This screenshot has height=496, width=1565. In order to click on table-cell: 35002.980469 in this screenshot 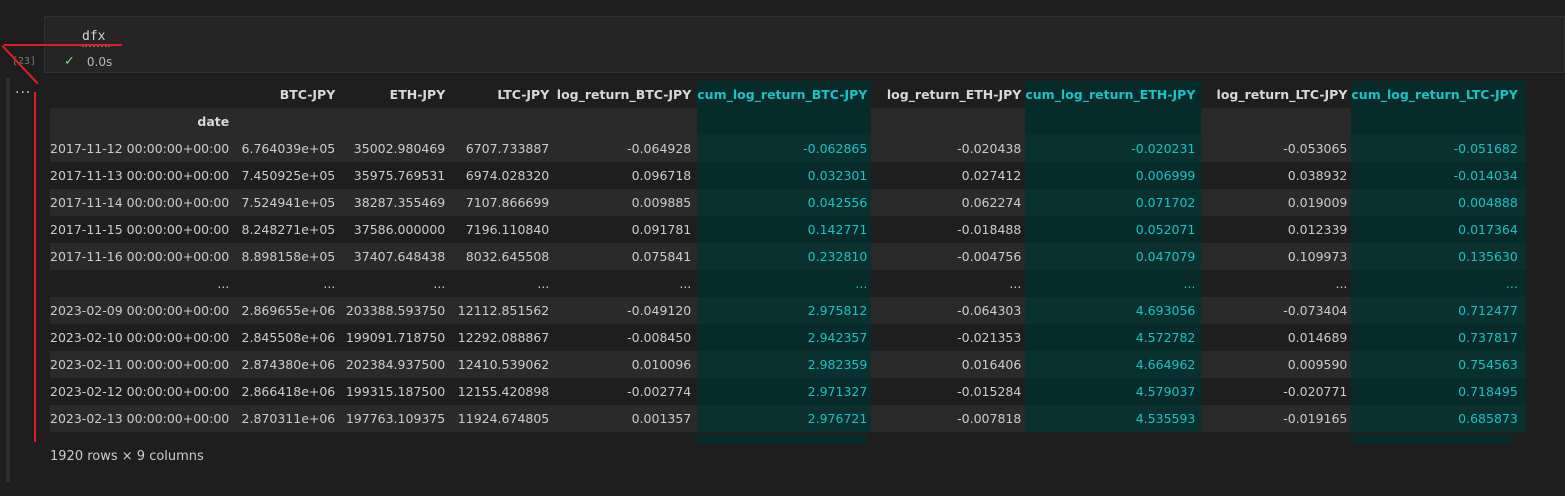, I will do `click(394, 148)`.